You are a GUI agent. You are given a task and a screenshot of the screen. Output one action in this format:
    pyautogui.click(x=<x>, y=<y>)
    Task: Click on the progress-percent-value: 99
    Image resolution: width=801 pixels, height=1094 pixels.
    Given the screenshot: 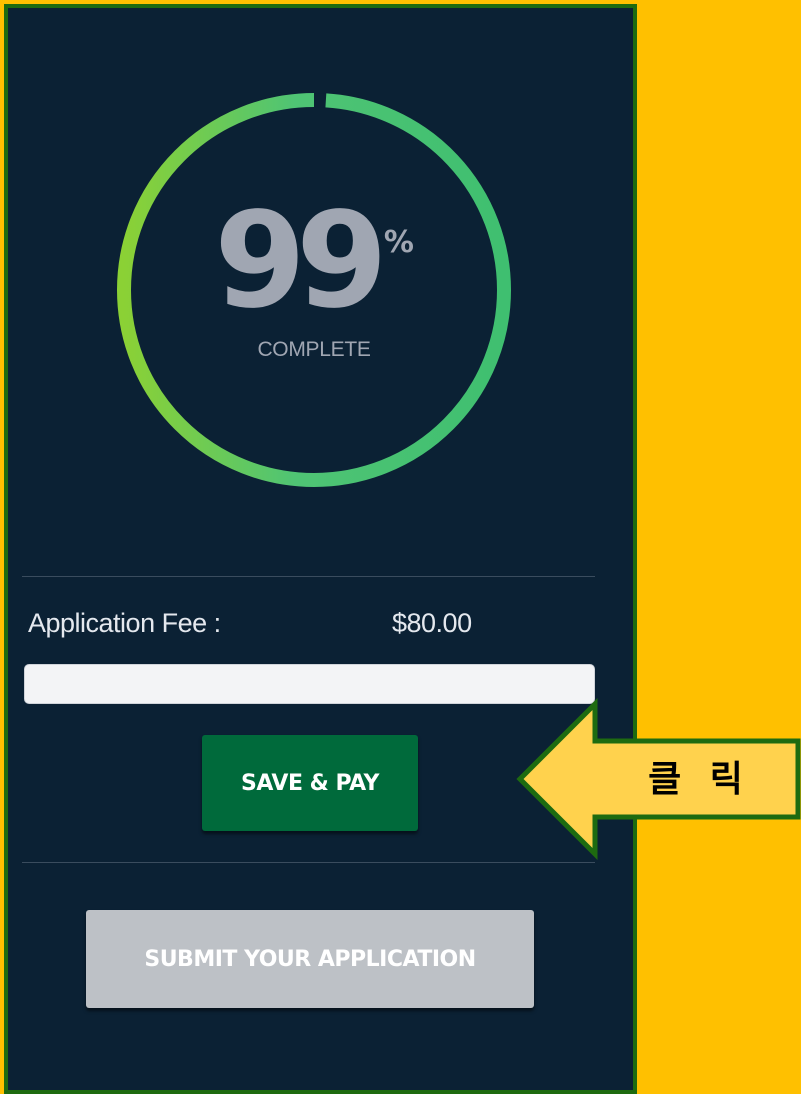 What is the action you would take?
    pyautogui.click(x=301, y=261)
    